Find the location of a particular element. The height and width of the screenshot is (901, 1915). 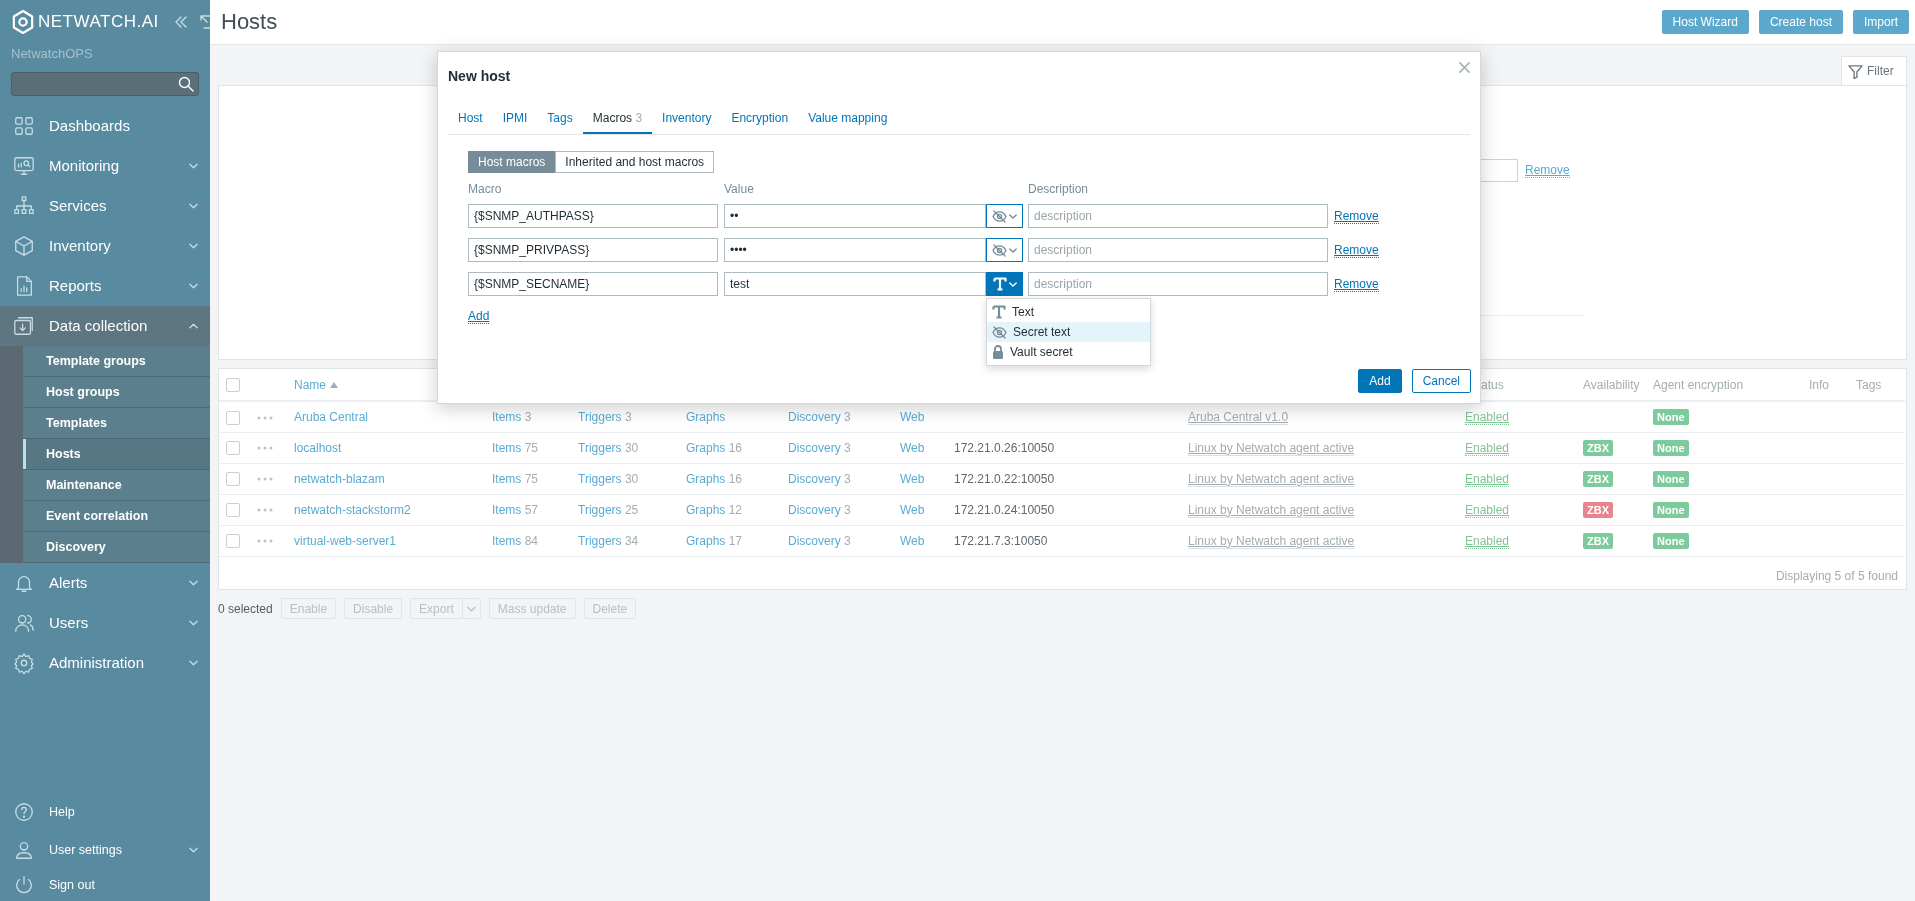

menu-item: Users is located at coordinates (105, 623).